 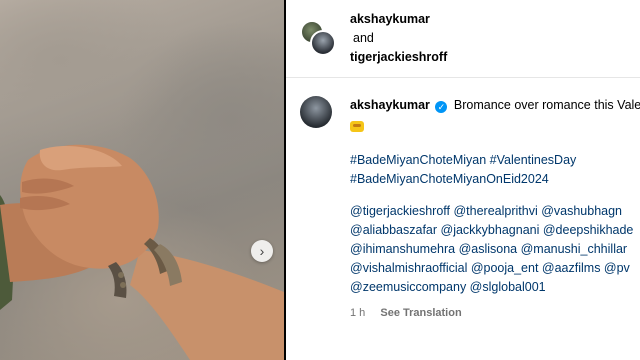 I want to click on chevron-right-icon: ›, so click(x=262, y=251).